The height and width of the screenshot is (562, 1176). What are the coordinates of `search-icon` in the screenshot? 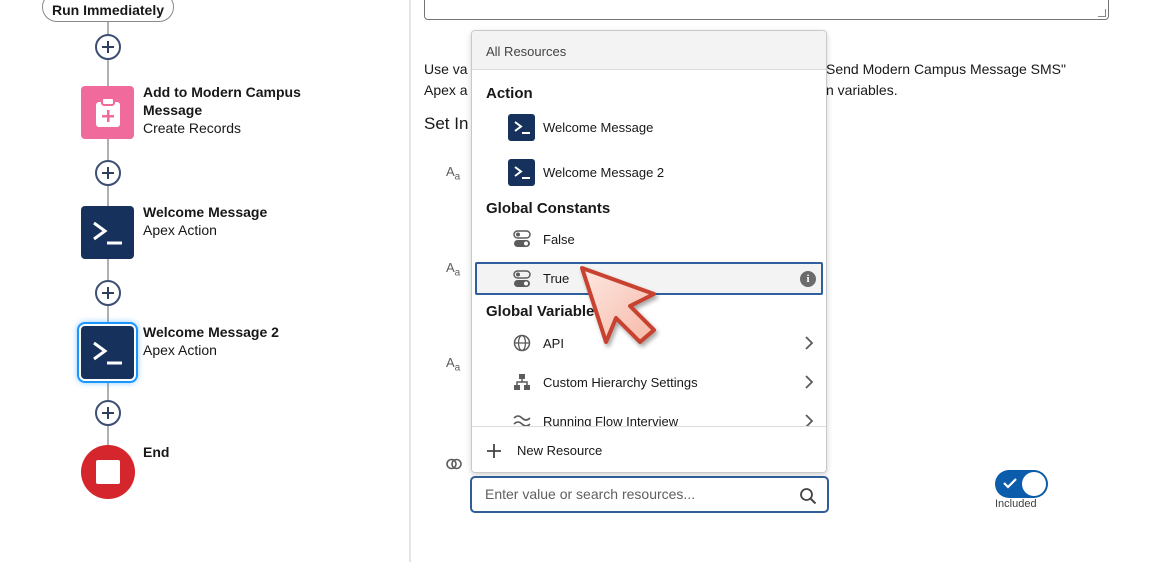 It's located at (808, 496).